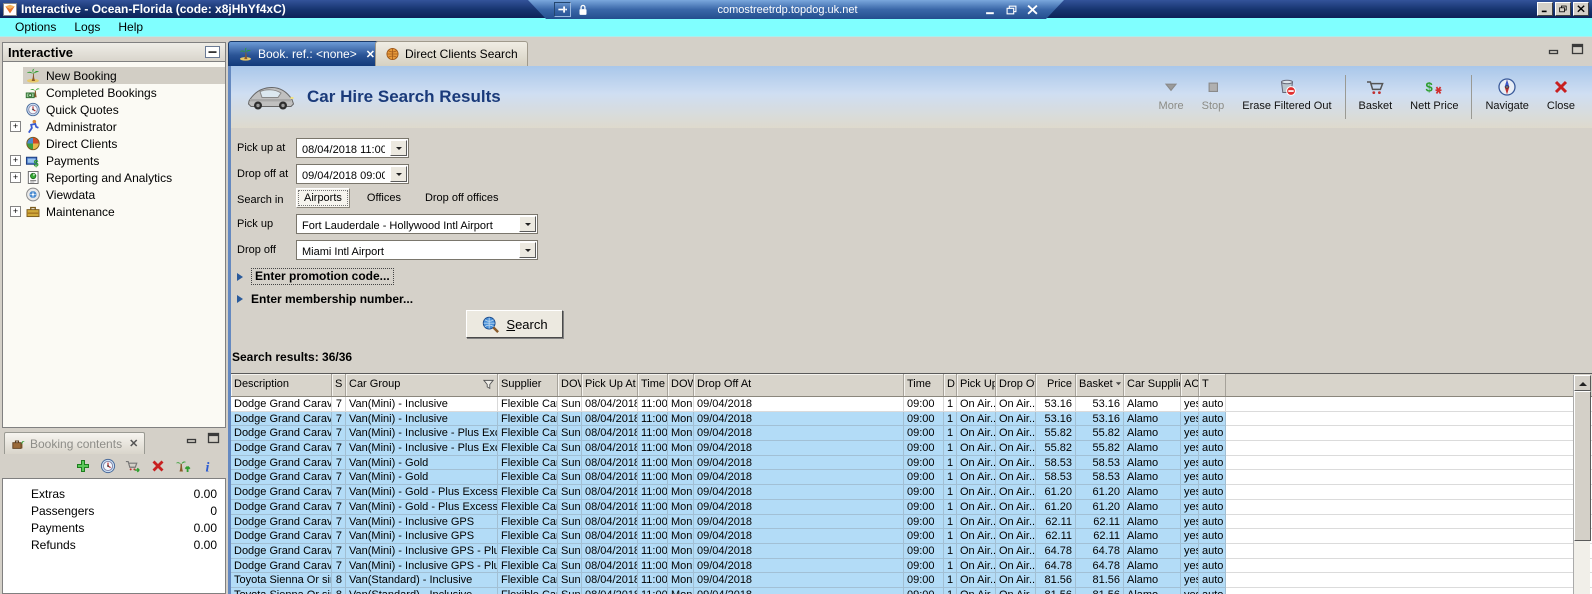 This screenshot has height=594, width=1592. I want to click on pickup-field, so click(417, 224).